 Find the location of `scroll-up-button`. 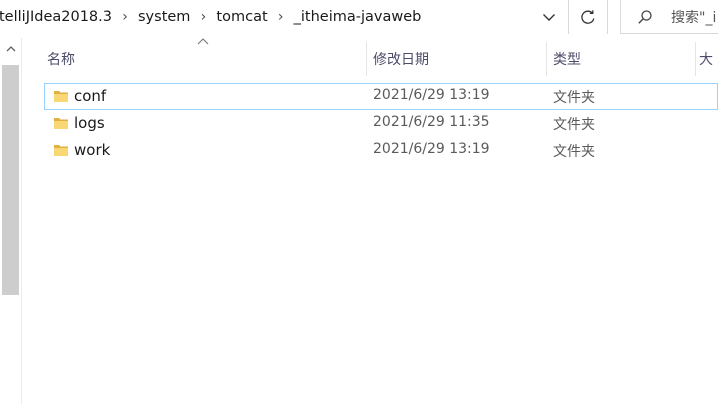

scroll-up-button is located at coordinates (10, 49).